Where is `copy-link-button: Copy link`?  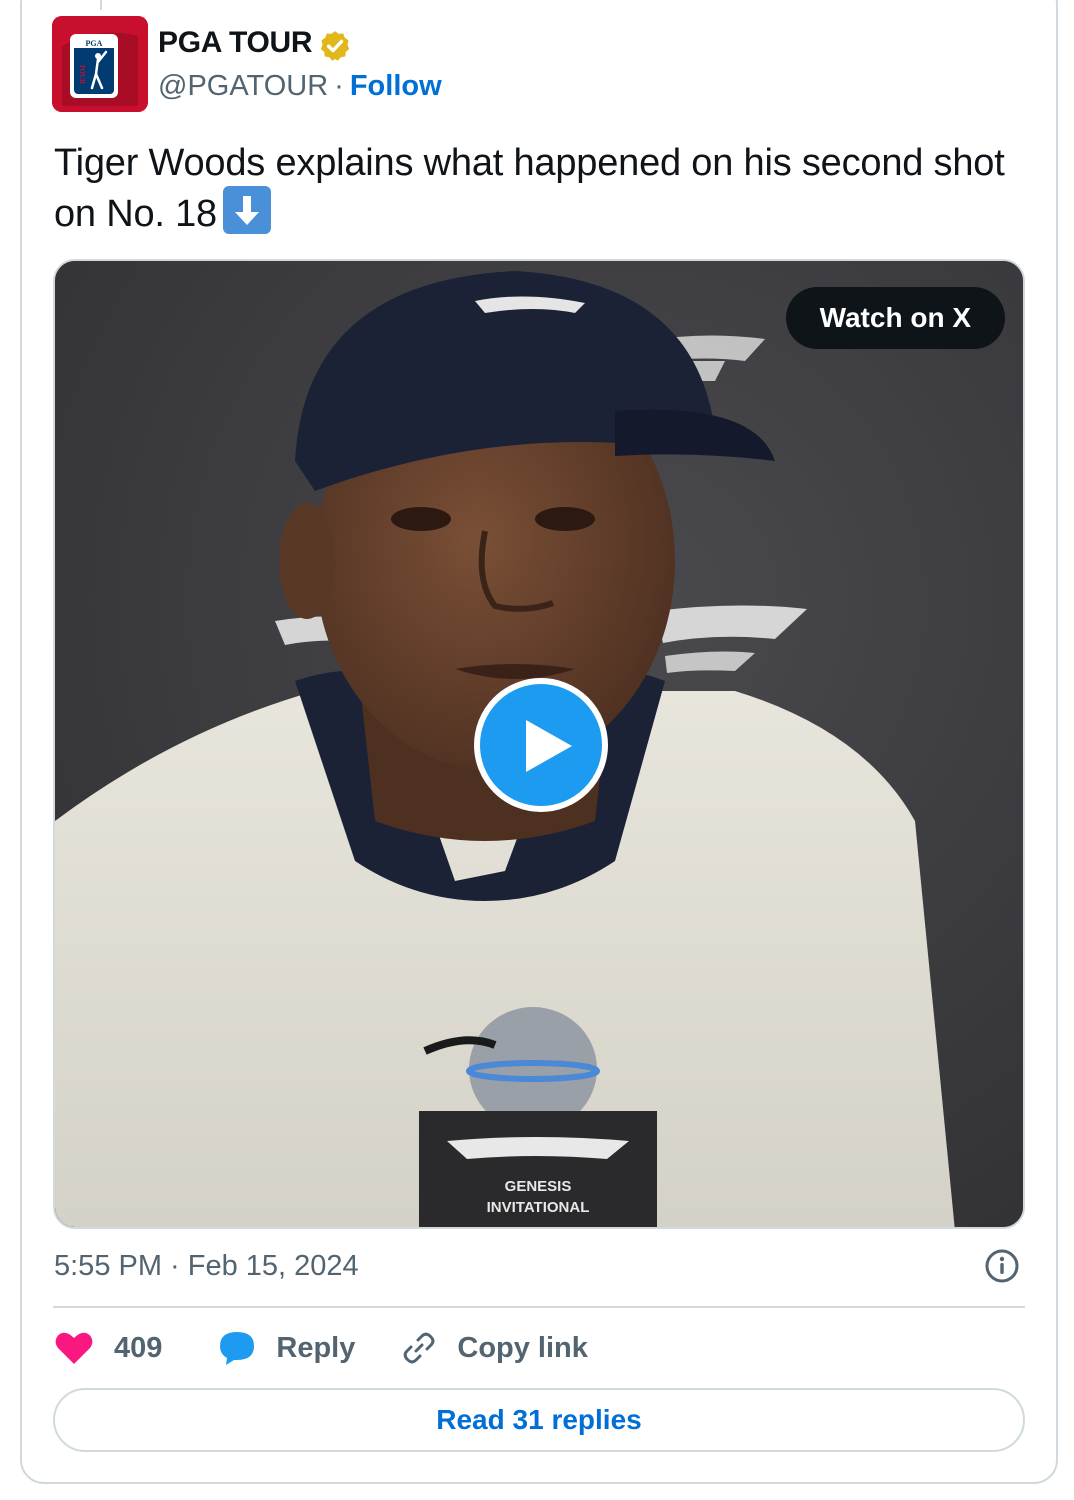 copy-link-button: Copy link is located at coordinates (494, 1348).